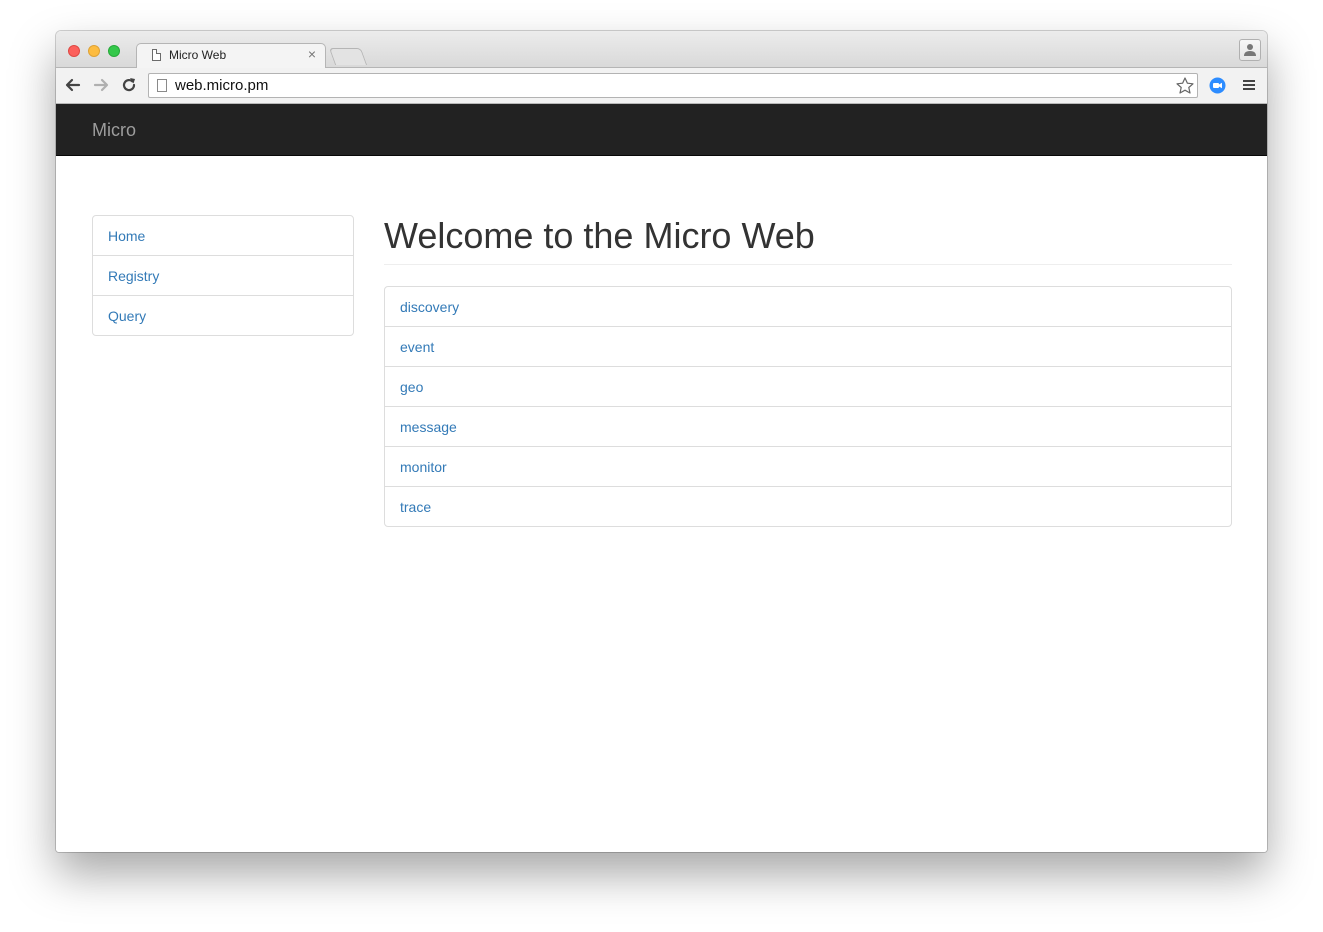 The height and width of the screenshot is (932, 1323). What do you see at coordinates (94, 51) in the screenshot?
I see `minimize-window-button` at bounding box center [94, 51].